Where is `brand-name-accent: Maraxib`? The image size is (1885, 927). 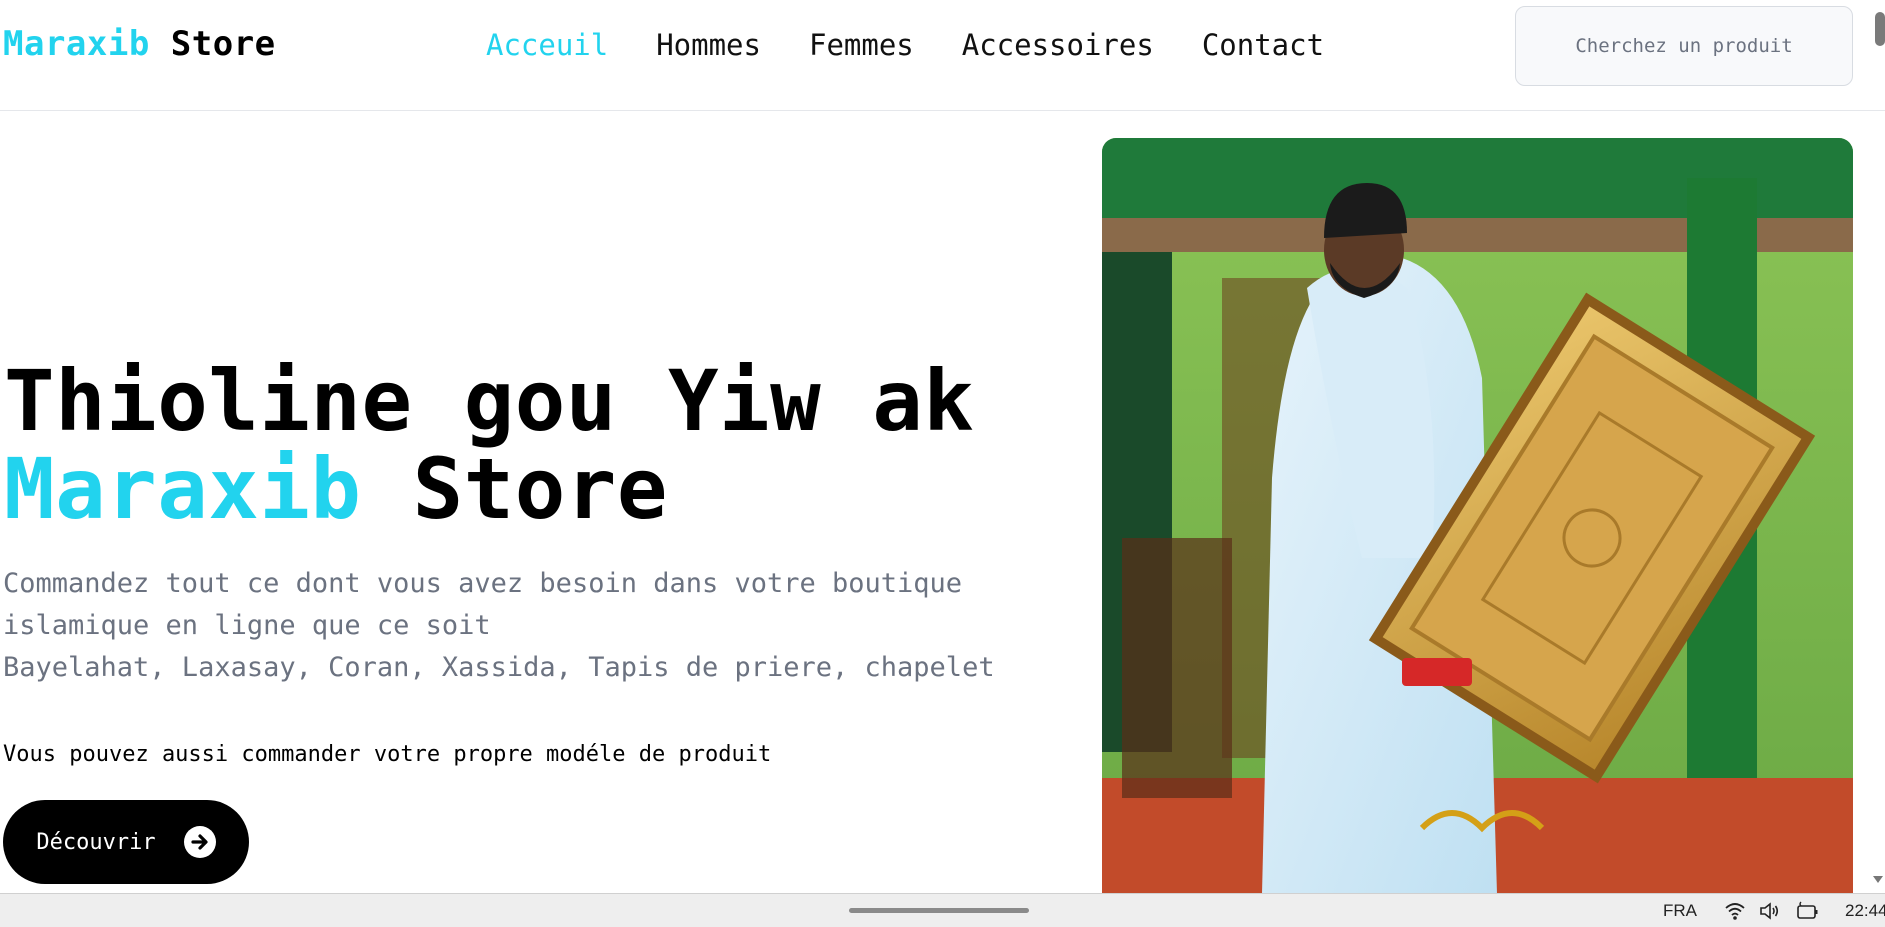 brand-name-accent: Maraxib is located at coordinates (76, 44).